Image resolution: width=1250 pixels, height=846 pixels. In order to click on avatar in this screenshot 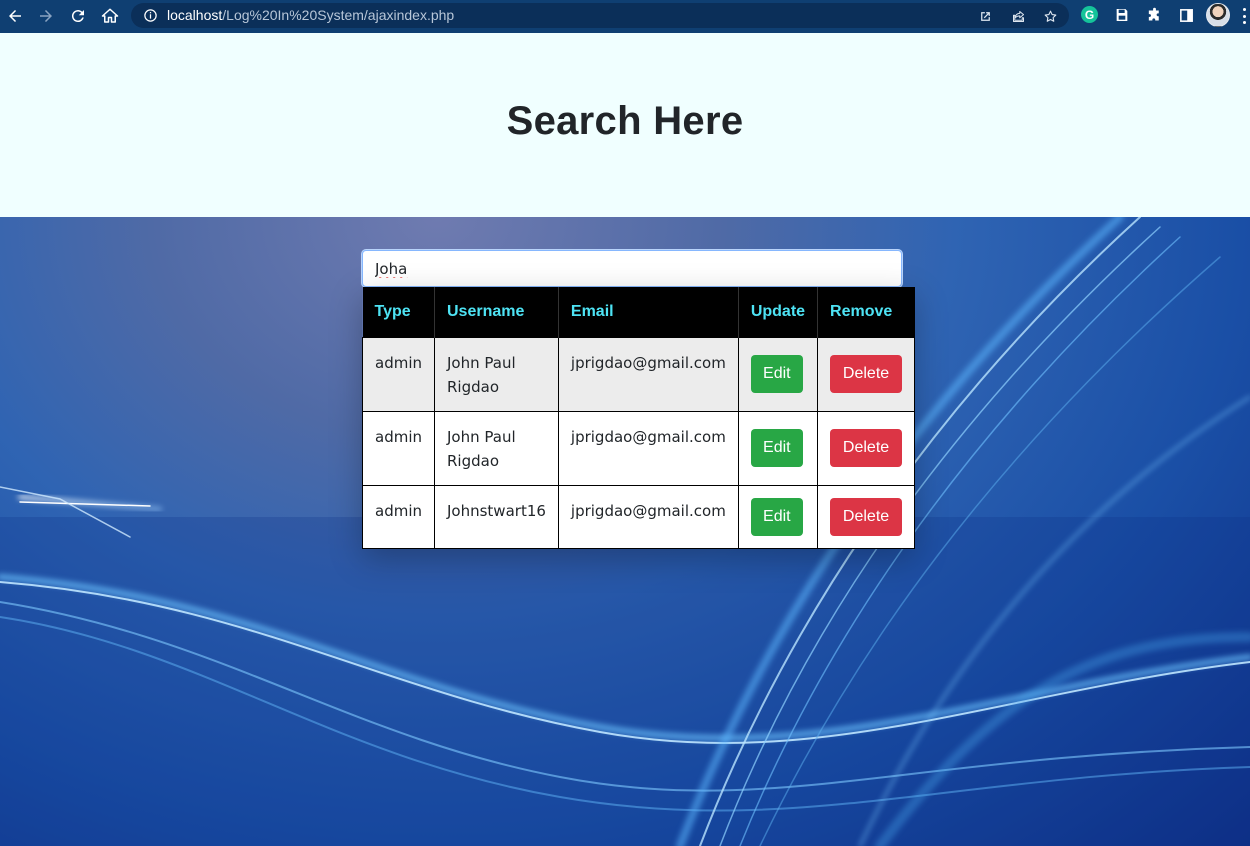, I will do `click(1218, 15)`.